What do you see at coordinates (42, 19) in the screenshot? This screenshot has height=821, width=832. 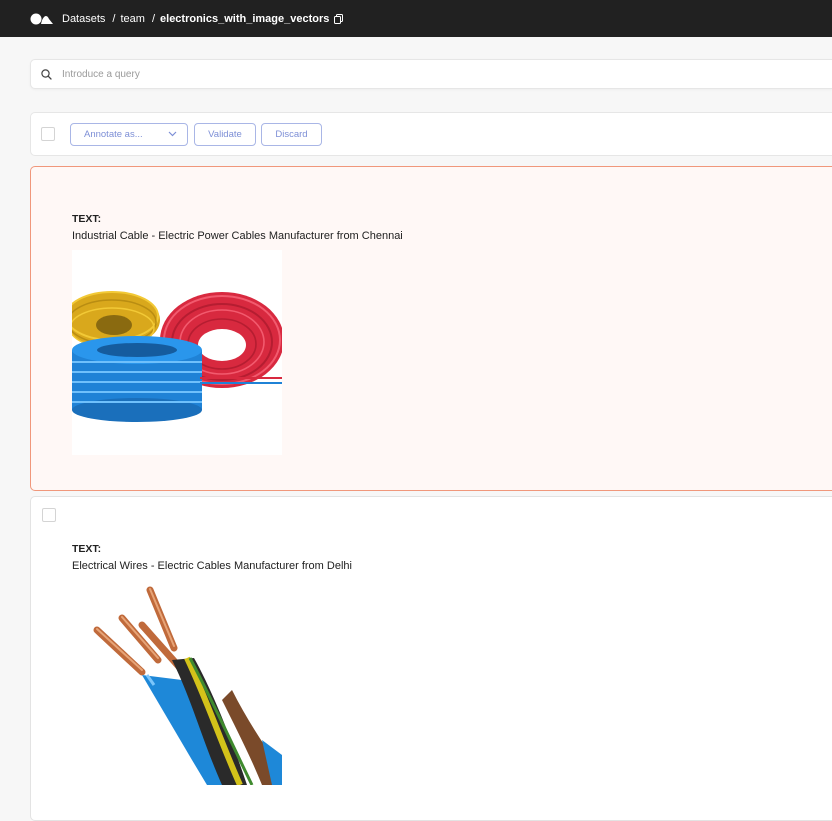 I see `app-logo-icon` at bounding box center [42, 19].